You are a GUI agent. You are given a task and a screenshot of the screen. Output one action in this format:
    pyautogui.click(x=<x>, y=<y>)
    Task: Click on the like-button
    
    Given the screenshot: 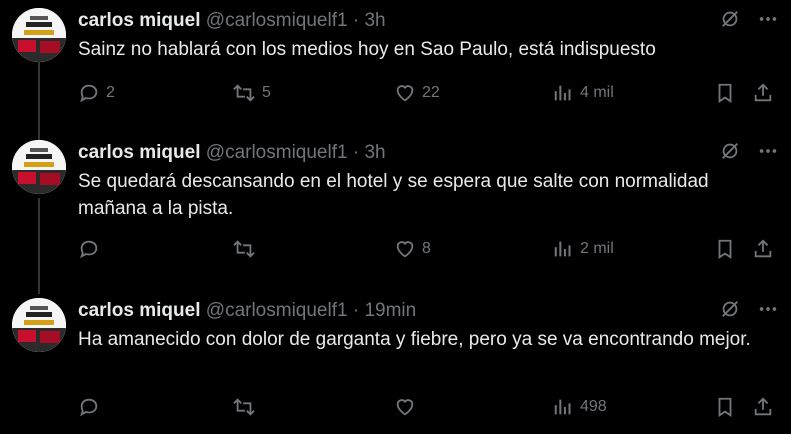 What is the action you would take?
    pyautogui.click(x=408, y=407)
    